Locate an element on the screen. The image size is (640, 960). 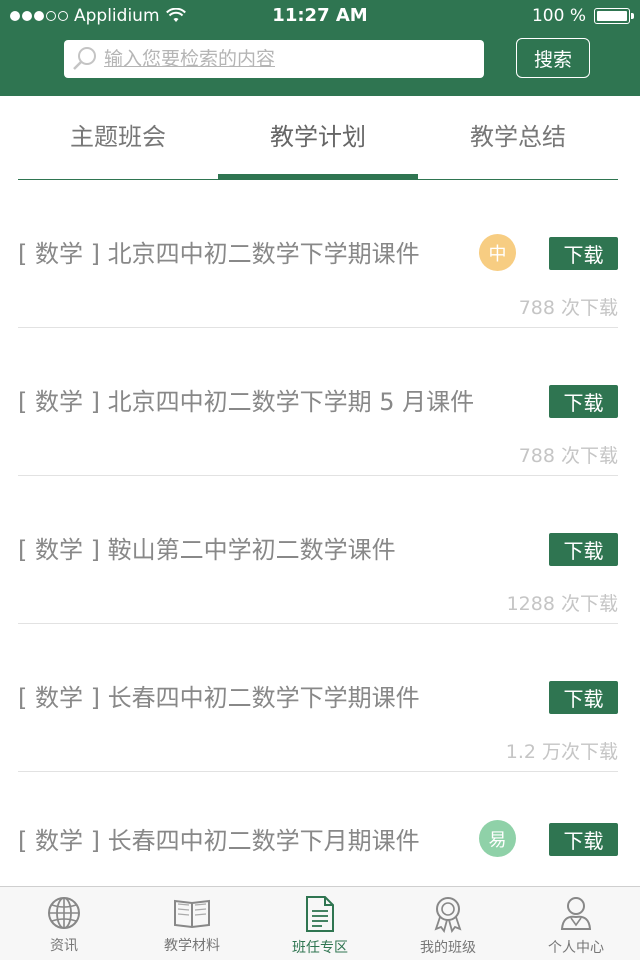
tab-teaching-plan: 教学计划 is located at coordinates (318, 142).